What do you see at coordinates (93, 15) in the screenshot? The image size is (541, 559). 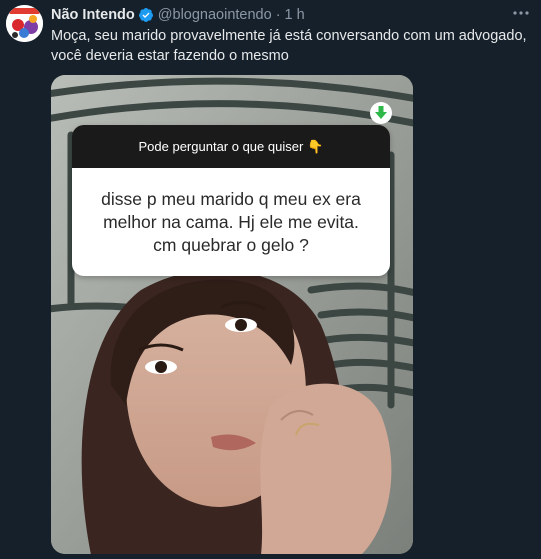 I see `author-name: Não Intendo` at bounding box center [93, 15].